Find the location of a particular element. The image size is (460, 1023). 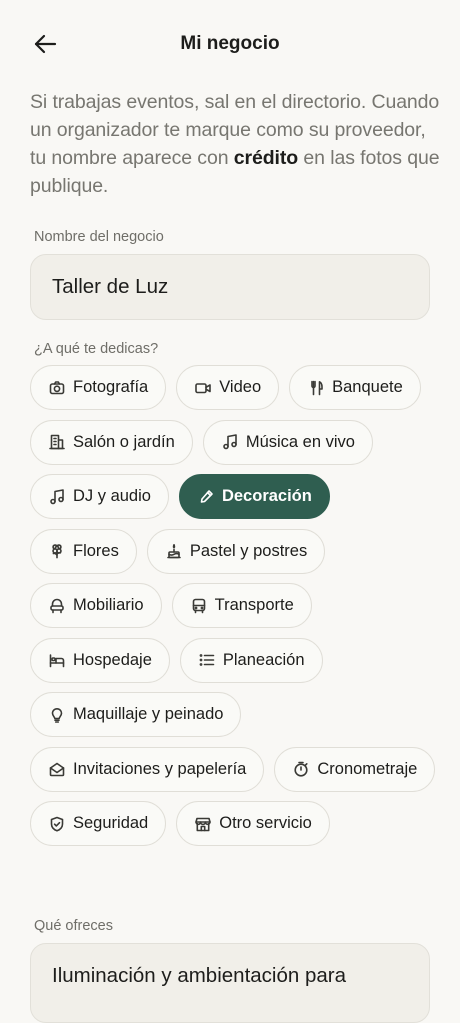

category-chip-label: Video is located at coordinates (240, 387).